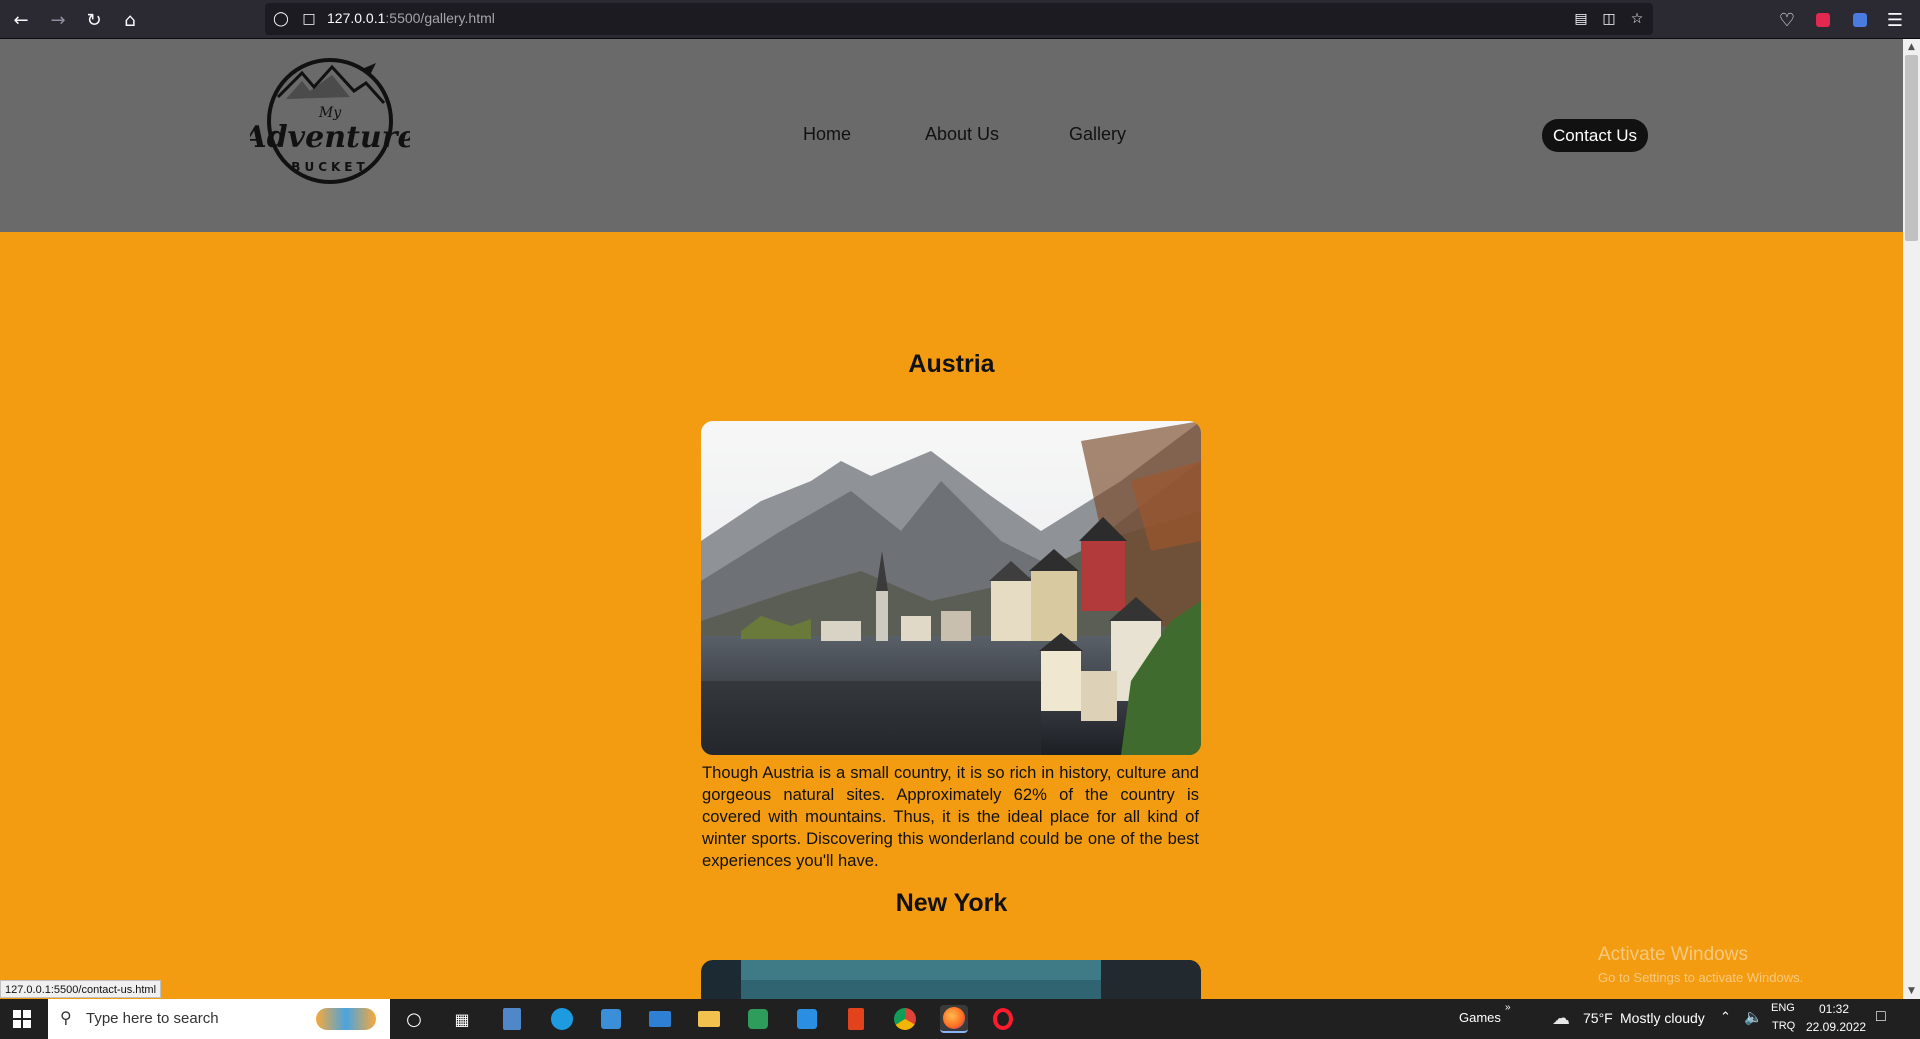  I want to click on nav-about-us: About Us, so click(962, 134).